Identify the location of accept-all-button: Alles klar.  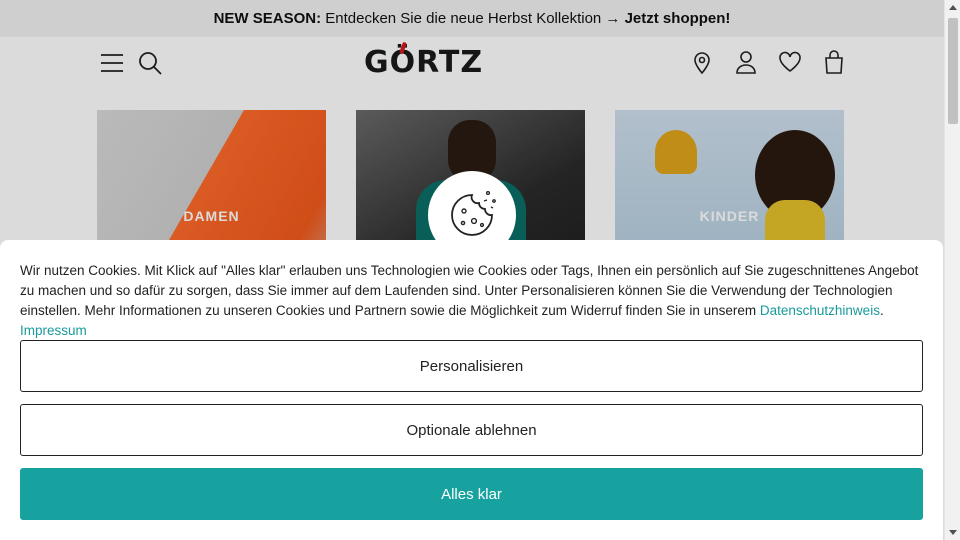
(471, 494).